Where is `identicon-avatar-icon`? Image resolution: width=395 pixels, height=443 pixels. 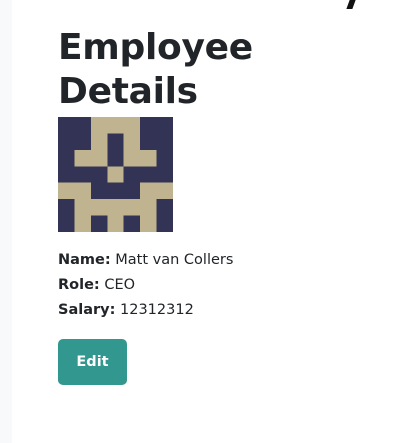 identicon-avatar-icon is located at coordinates (115, 174).